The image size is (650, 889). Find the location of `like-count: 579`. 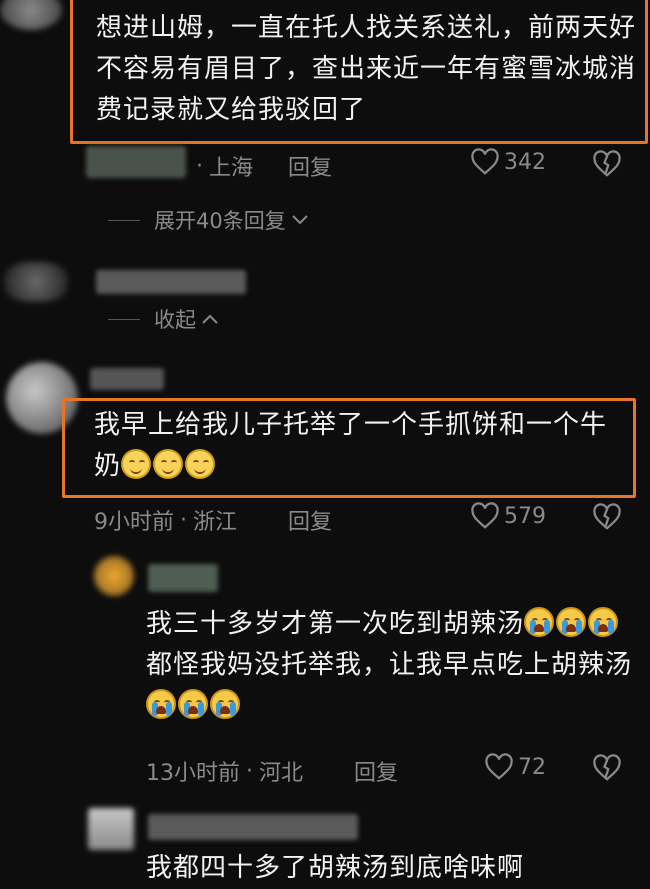

like-count: 579 is located at coordinates (525, 516).